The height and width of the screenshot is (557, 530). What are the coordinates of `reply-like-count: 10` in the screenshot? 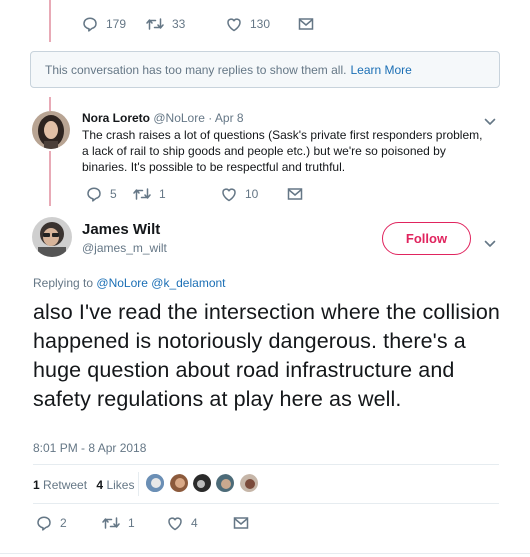 It's located at (252, 194).